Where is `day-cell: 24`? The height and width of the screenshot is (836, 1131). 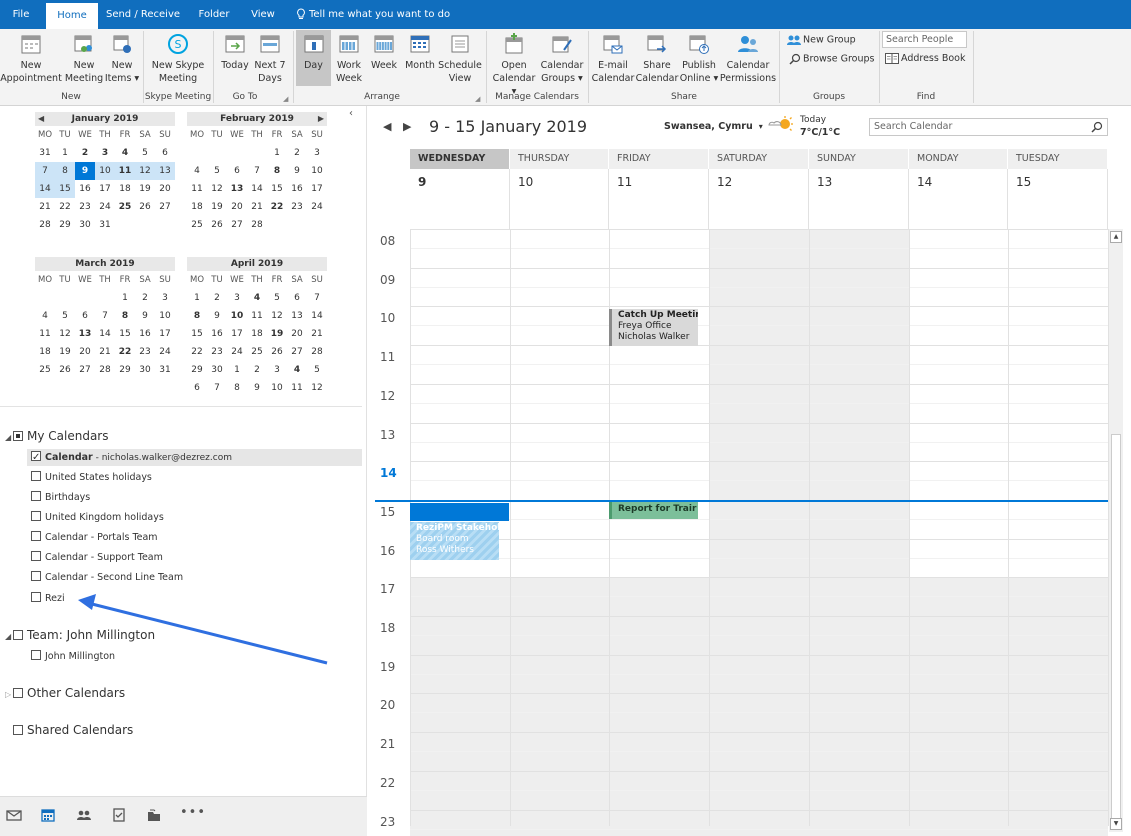 day-cell: 24 is located at coordinates (105, 207).